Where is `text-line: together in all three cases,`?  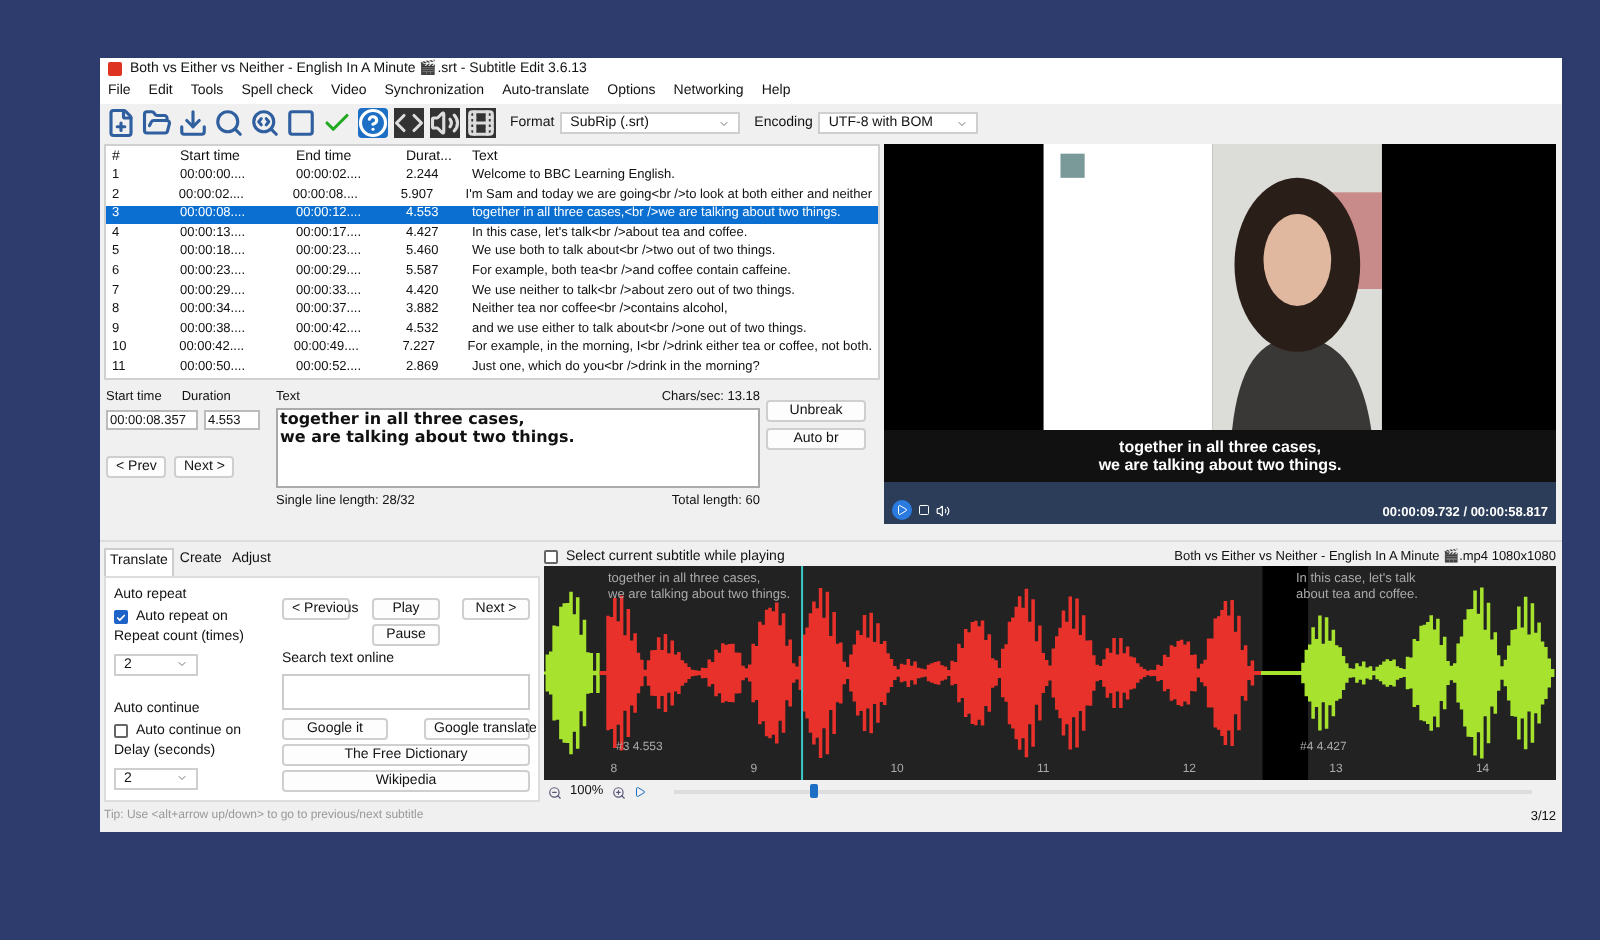 text-line: together in all three cases, is located at coordinates (403, 418).